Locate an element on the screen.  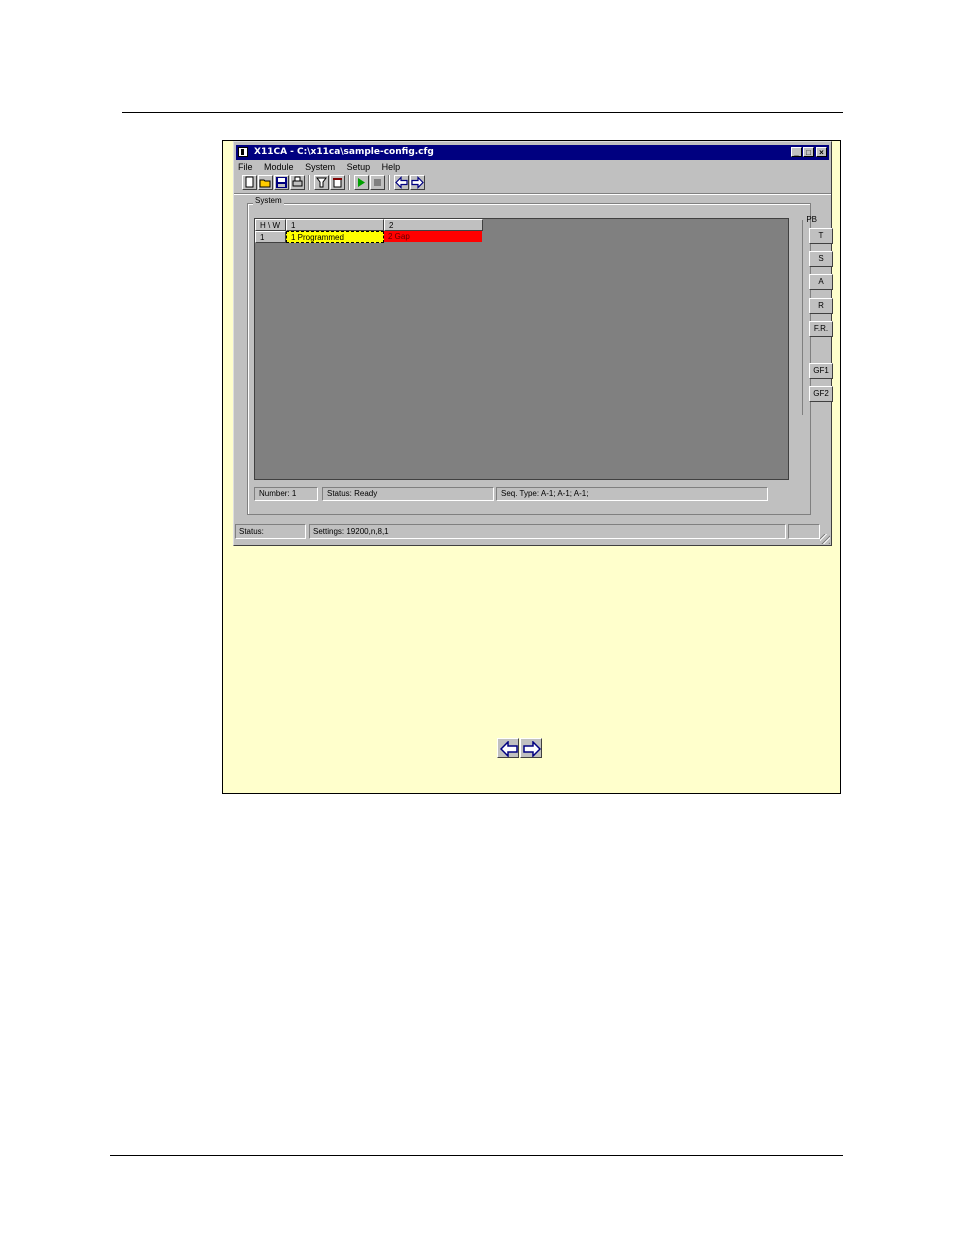
grid-cell-gap: 2 Gap is located at coordinates (433, 237).